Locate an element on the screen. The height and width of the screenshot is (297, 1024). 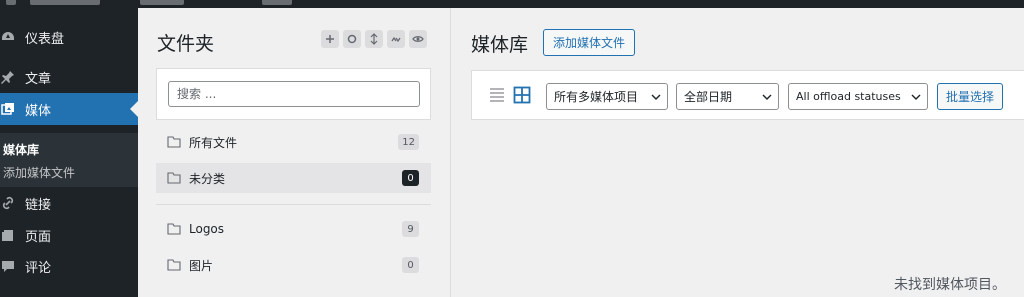
folder-search-input is located at coordinates (294, 94).